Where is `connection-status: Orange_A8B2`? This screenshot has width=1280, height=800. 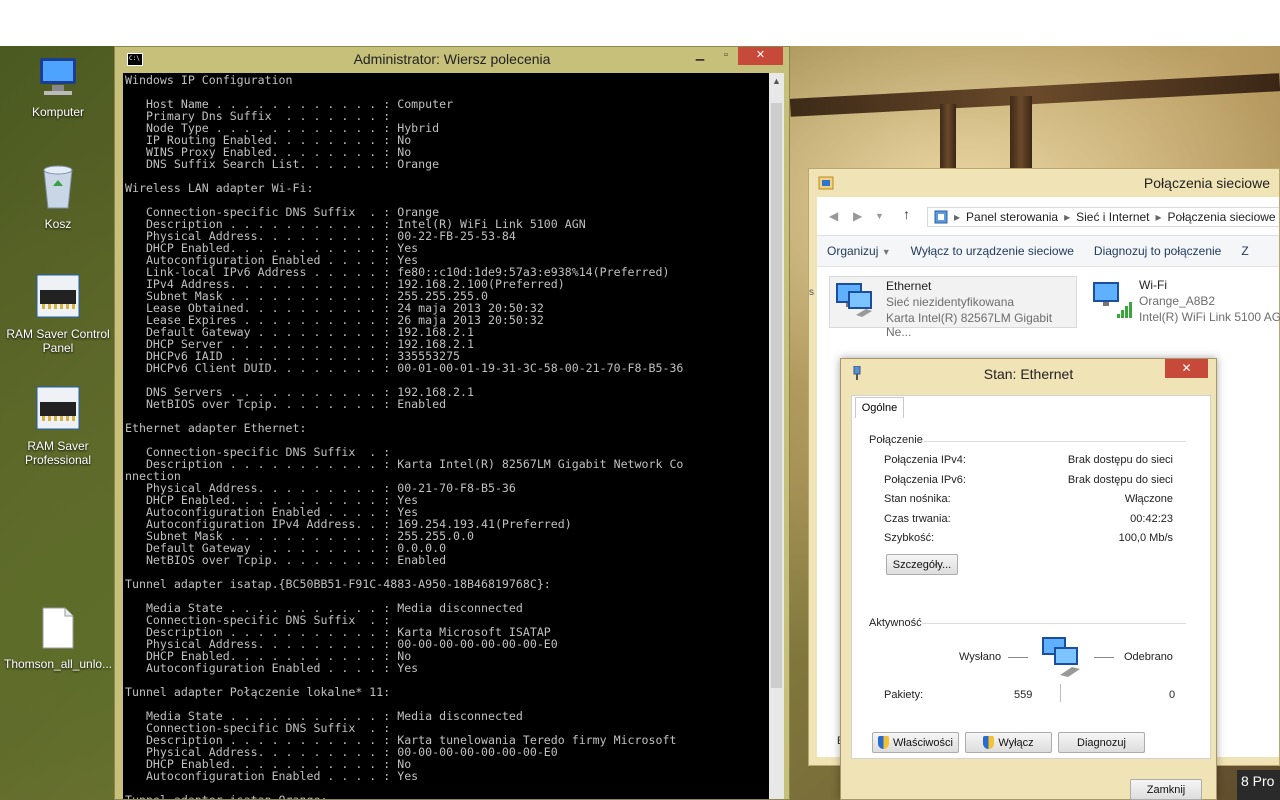 connection-status: Orange_A8B2 is located at coordinates (1177, 301).